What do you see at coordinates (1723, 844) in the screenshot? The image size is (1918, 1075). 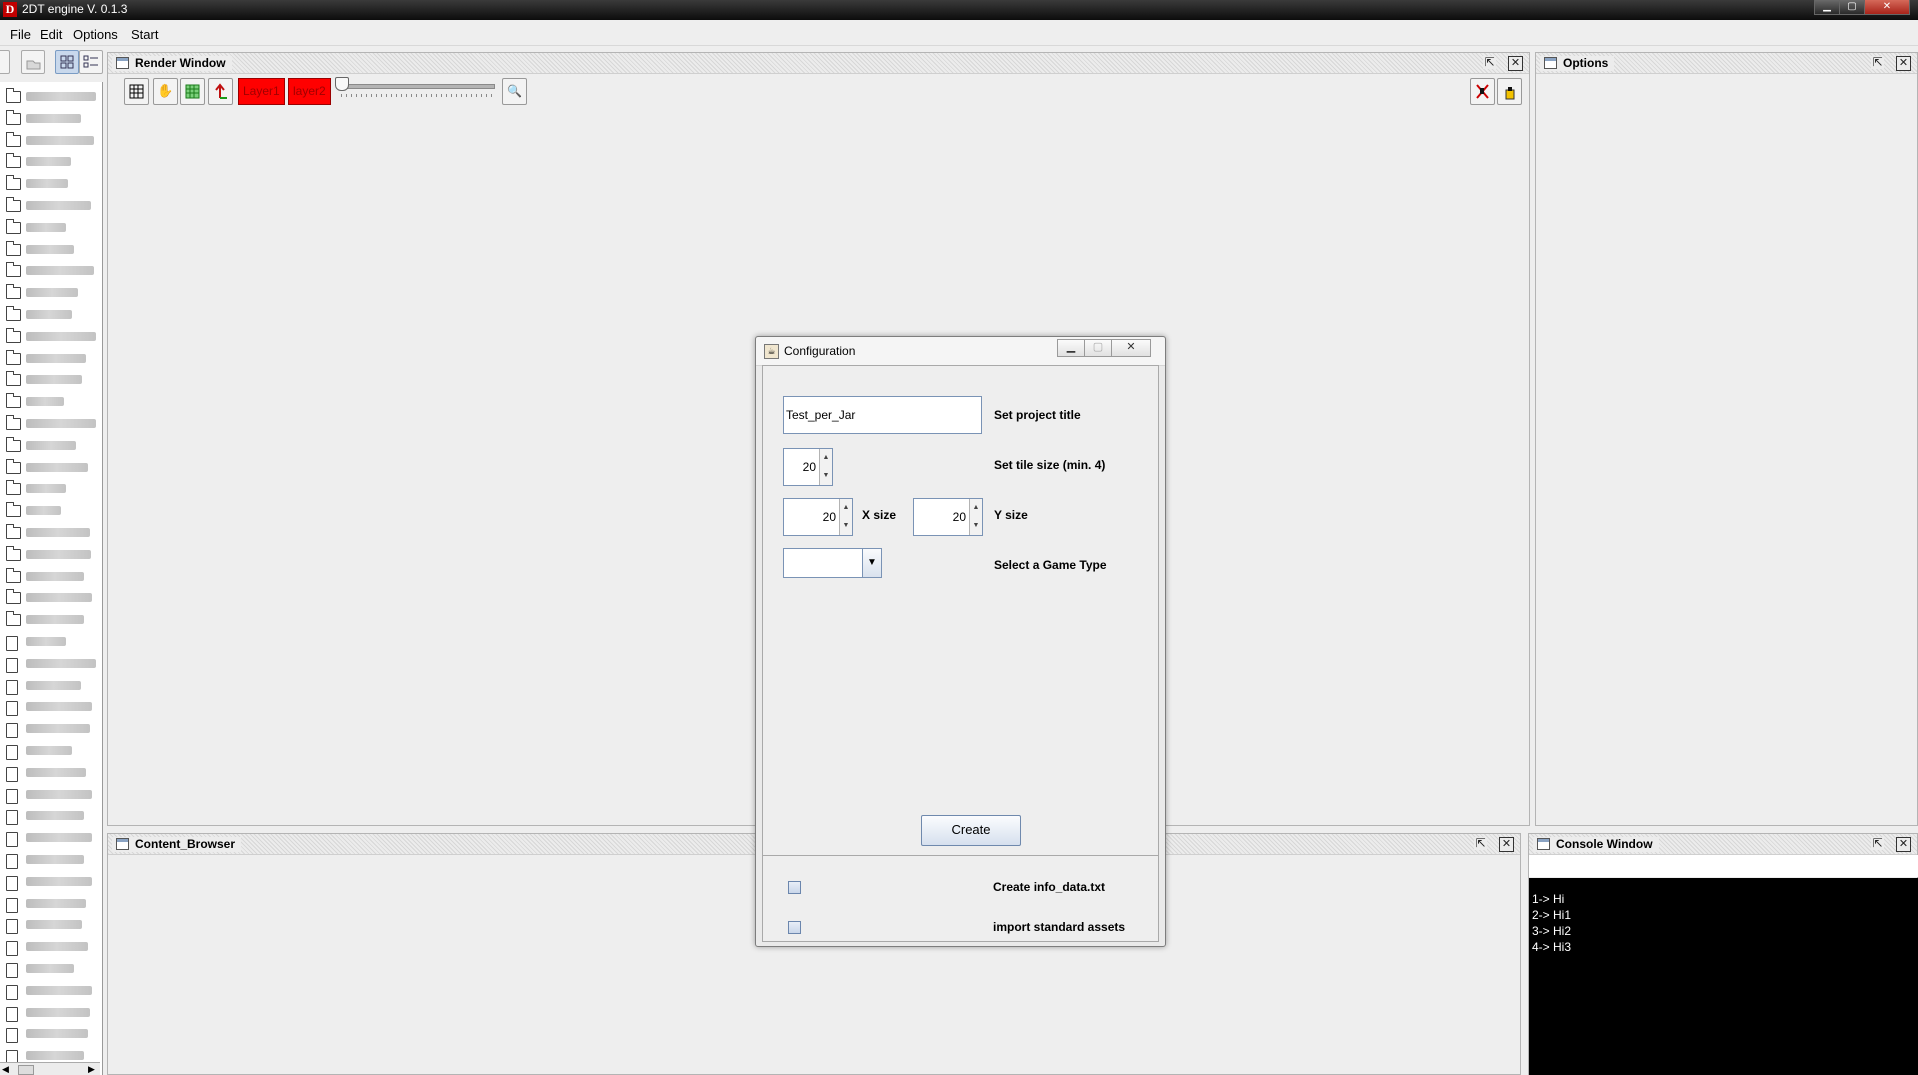 I see `console-window-titlebar: Console Window ⇱ ✕` at bounding box center [1723, 844].